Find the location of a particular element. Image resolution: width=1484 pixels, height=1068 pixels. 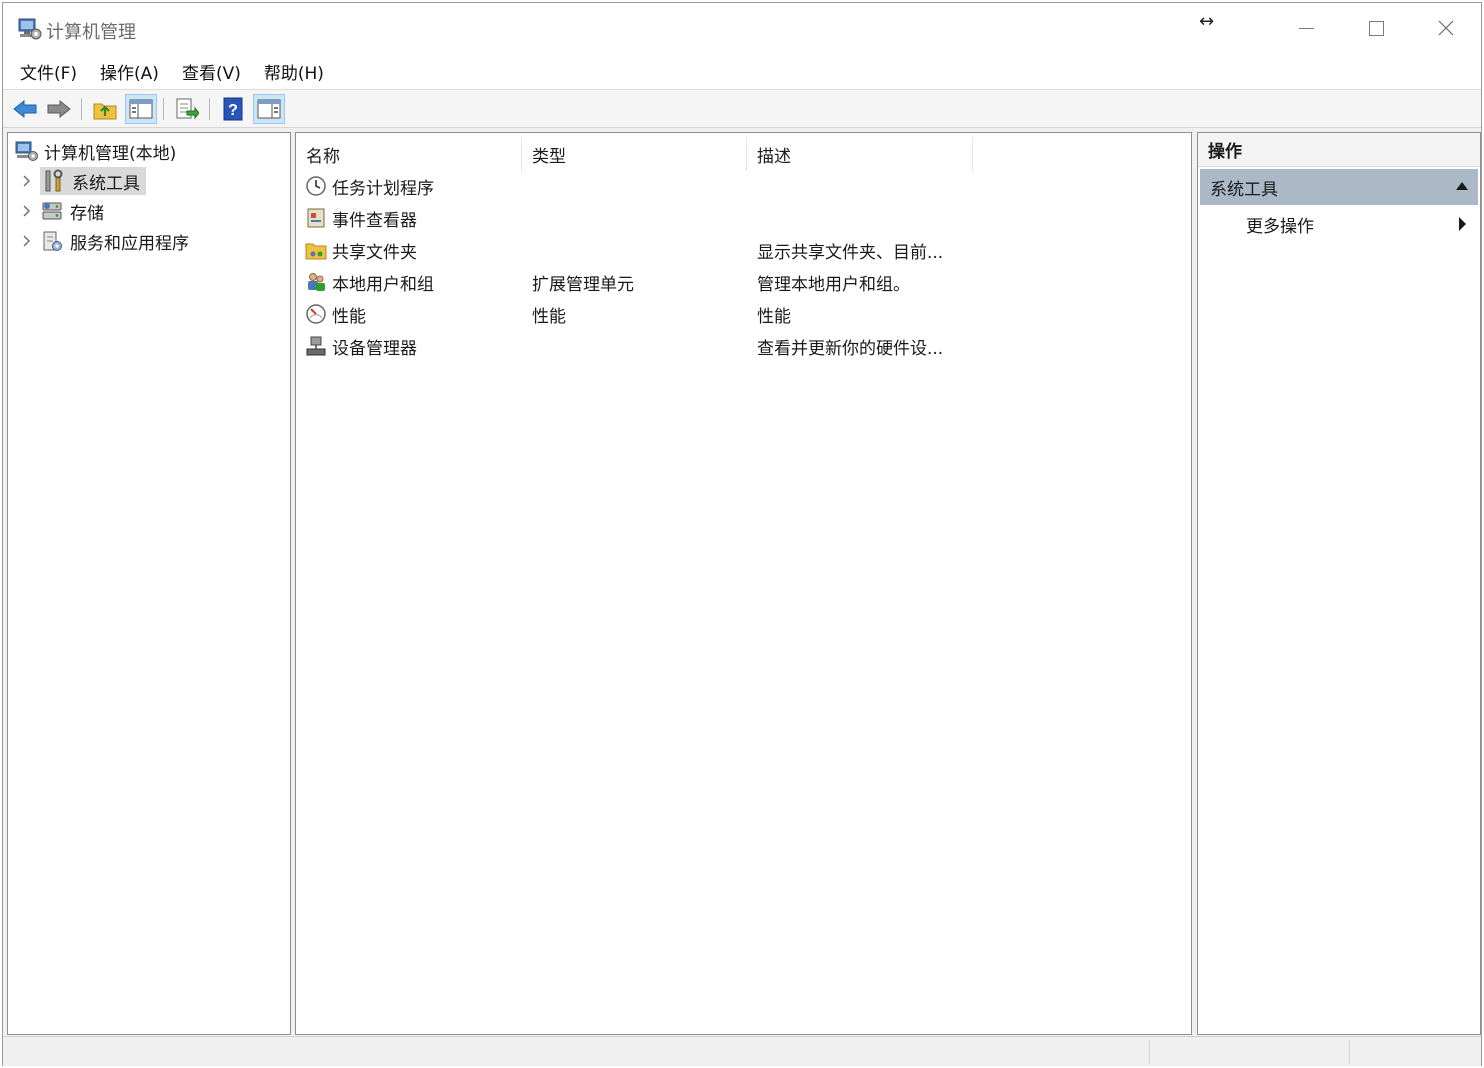

row-name: 任务计划程序 is located at coordinates (383, 188).